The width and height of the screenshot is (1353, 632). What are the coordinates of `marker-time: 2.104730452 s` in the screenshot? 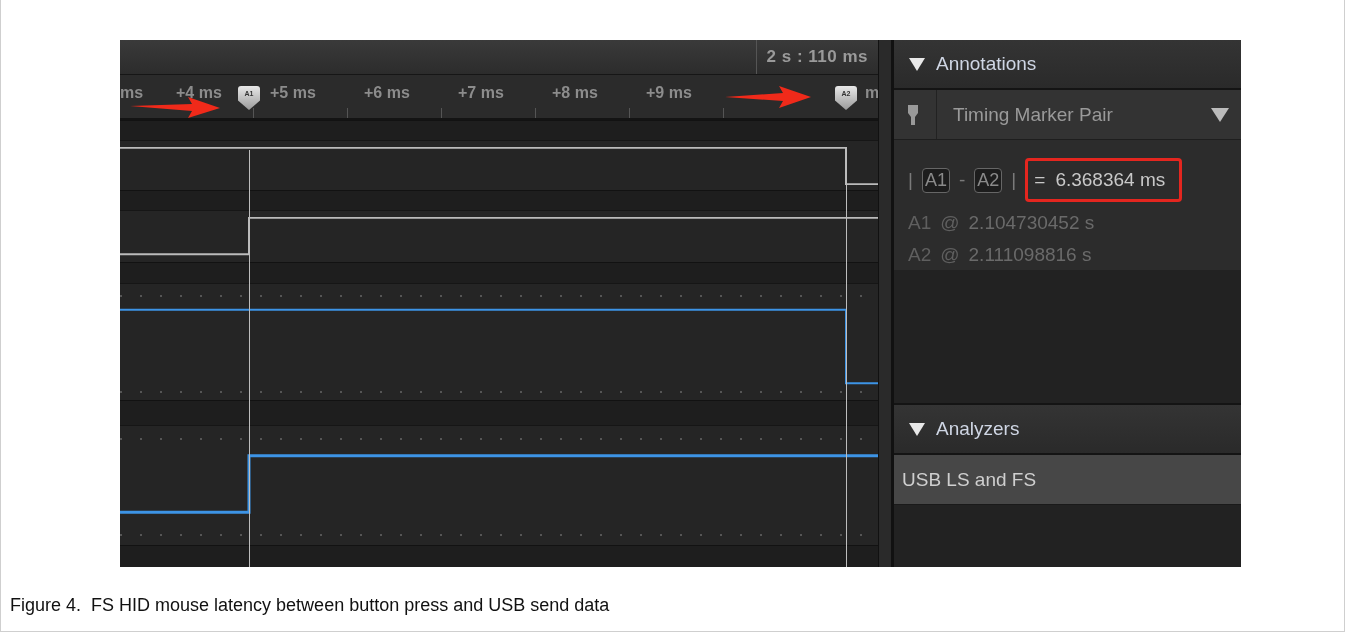 It's located at (1031, 223).